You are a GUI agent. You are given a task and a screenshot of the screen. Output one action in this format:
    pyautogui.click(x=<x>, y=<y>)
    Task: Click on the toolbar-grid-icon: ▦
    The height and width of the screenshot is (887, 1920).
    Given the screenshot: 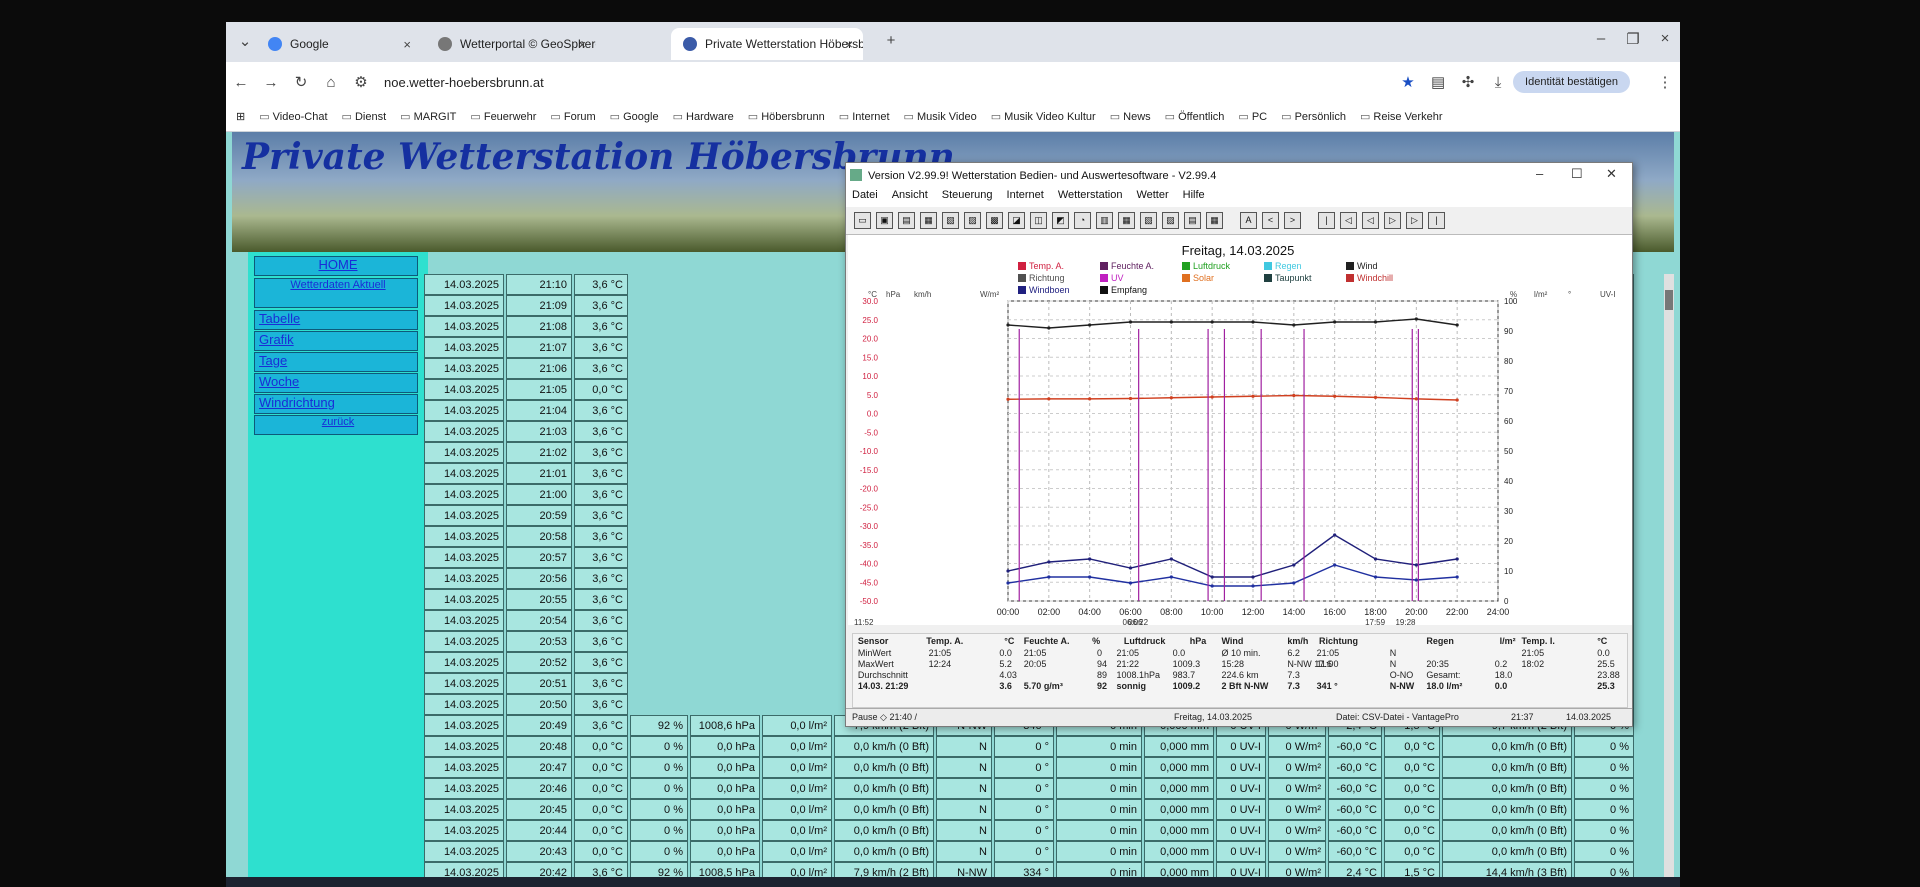 What is the action you would take?
    pyautogui.click(x=1214, y=220)
    